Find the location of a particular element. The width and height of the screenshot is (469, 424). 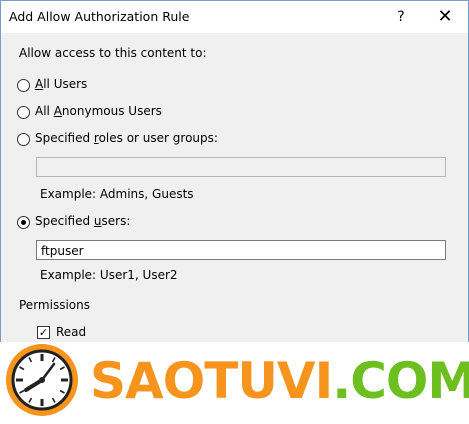

all-anonymous-users-label: All Anonymous Users is located at coordinates (98, 111).